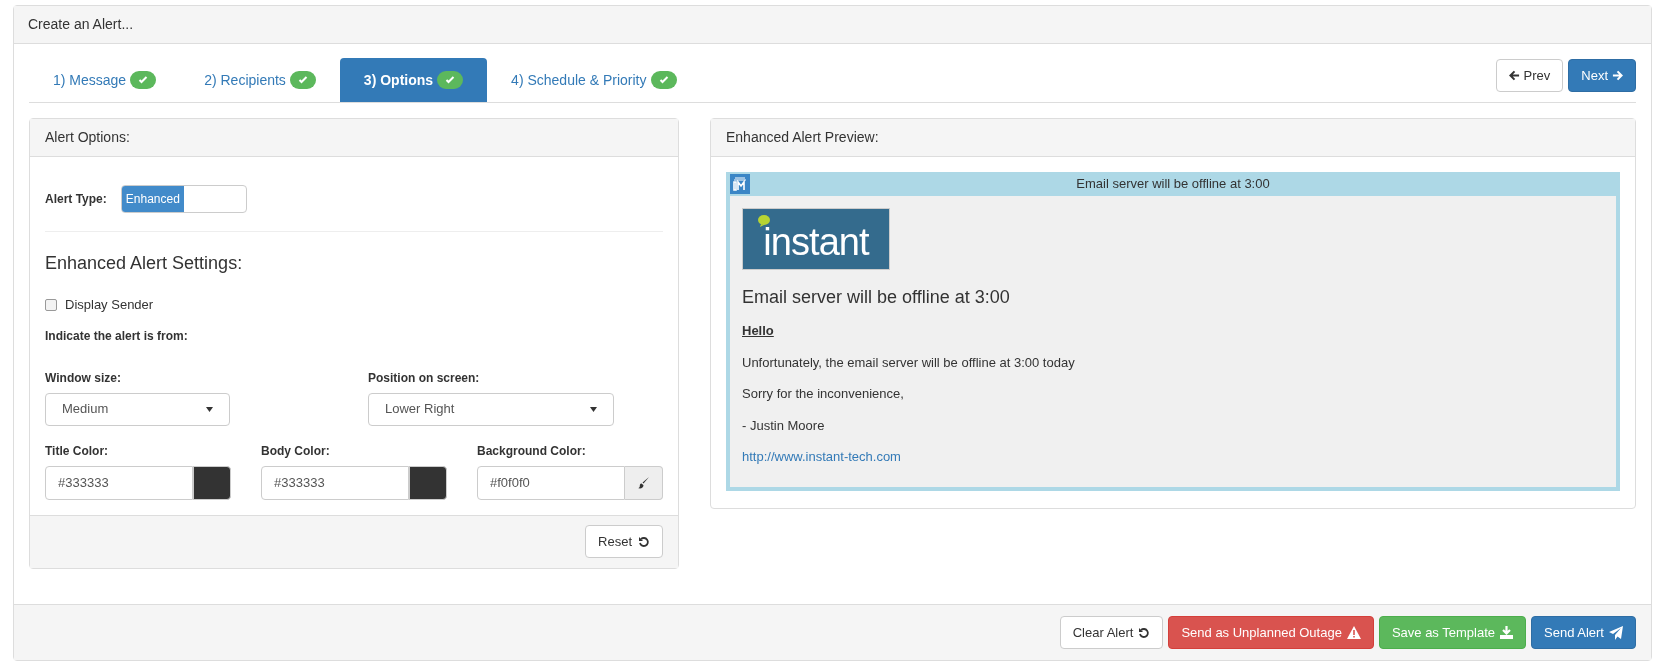  Describe the element at coordinates (76, 199) in the screenshot. I see `field-label: Alert Type:` at that location.